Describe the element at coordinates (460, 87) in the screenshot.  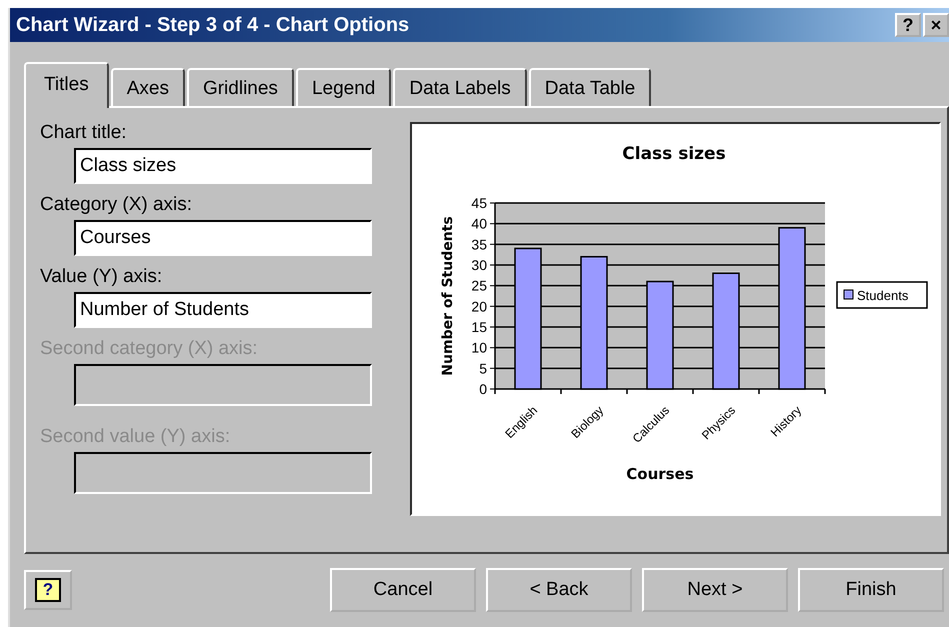
I see `tab: Data Labels` at that location.